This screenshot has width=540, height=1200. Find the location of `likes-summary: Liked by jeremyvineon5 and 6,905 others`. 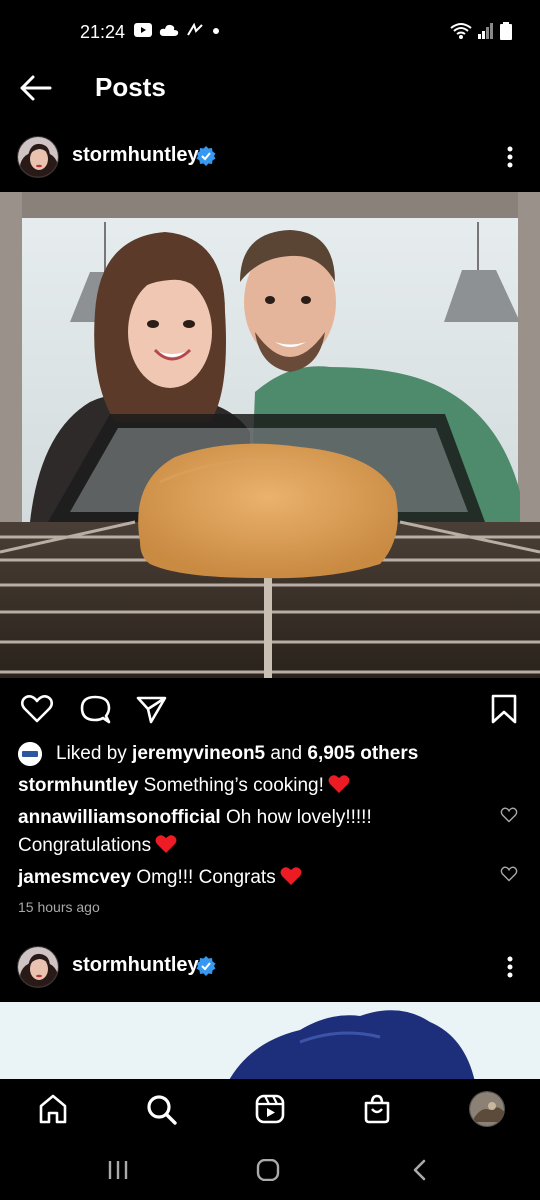

likes-summary: Liked by jeremyvineon5 and 6,905 others is located at coordinates (268, 754).